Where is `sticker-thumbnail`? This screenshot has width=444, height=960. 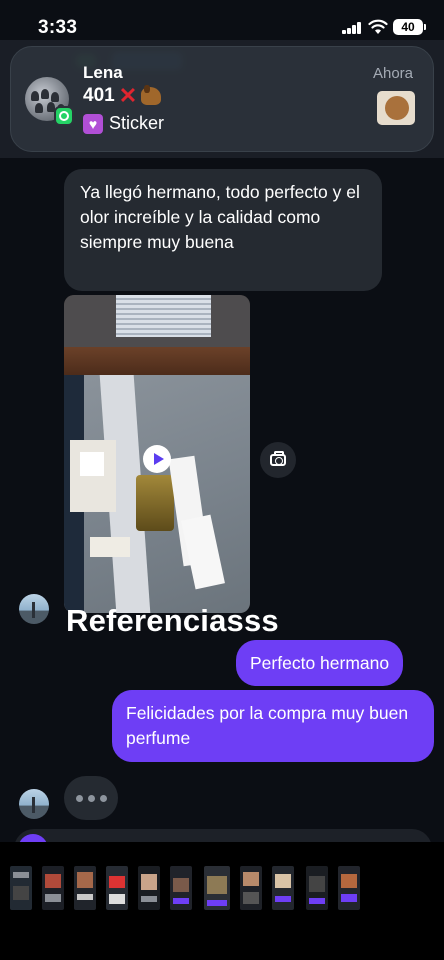
sticker-thumbnail is located at coordinates (396, 108).